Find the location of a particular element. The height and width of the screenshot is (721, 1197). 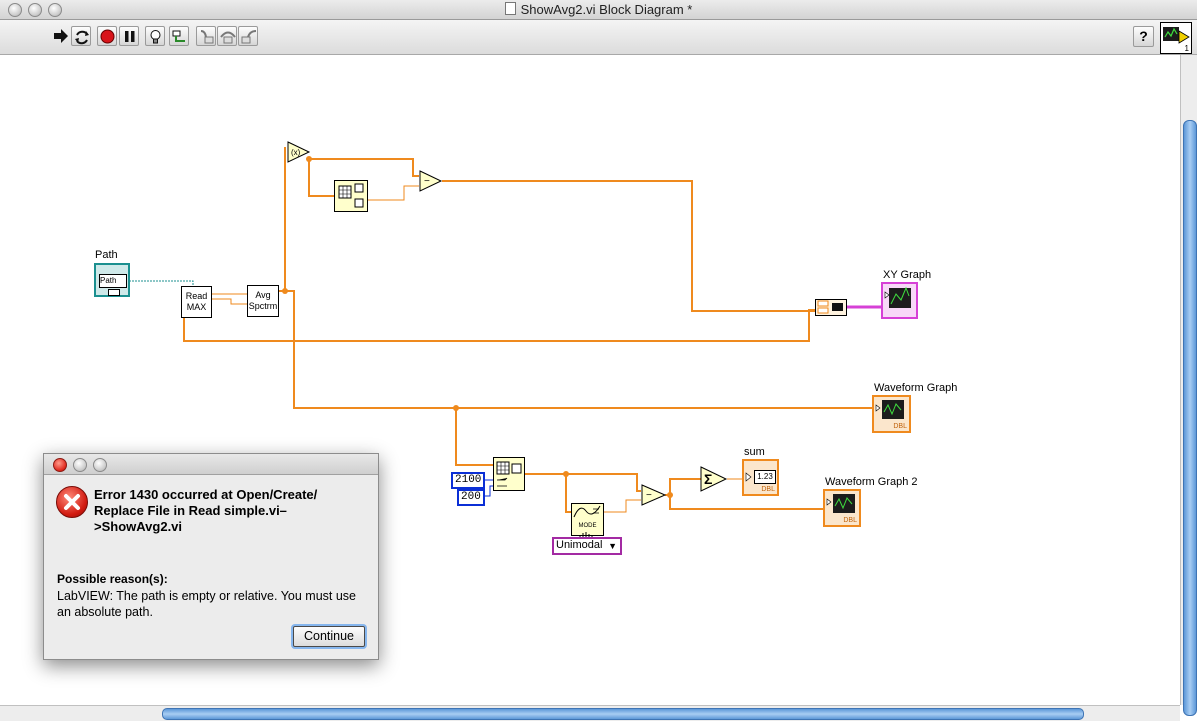

sum-indicator-terminal: 1.23 DBL is located at coordinates (760, 477).